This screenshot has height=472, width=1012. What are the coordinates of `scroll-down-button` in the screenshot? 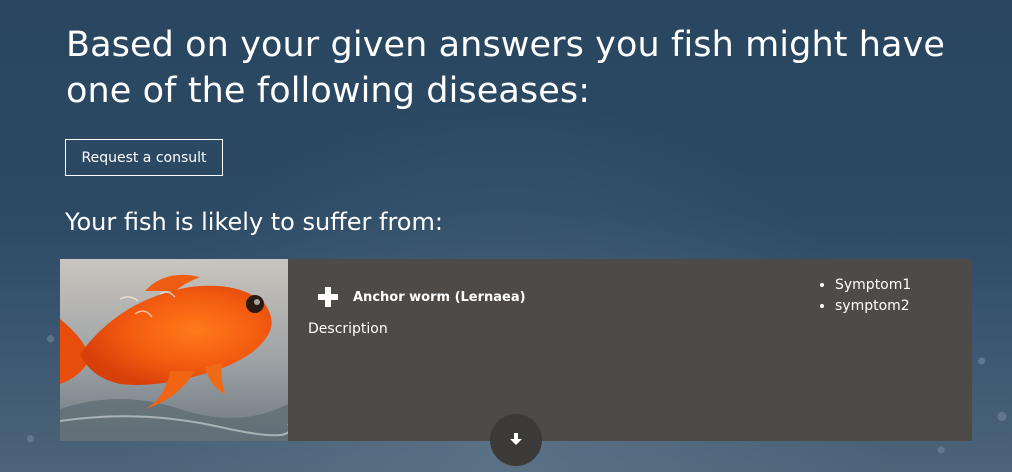 It's located at (516, 440).